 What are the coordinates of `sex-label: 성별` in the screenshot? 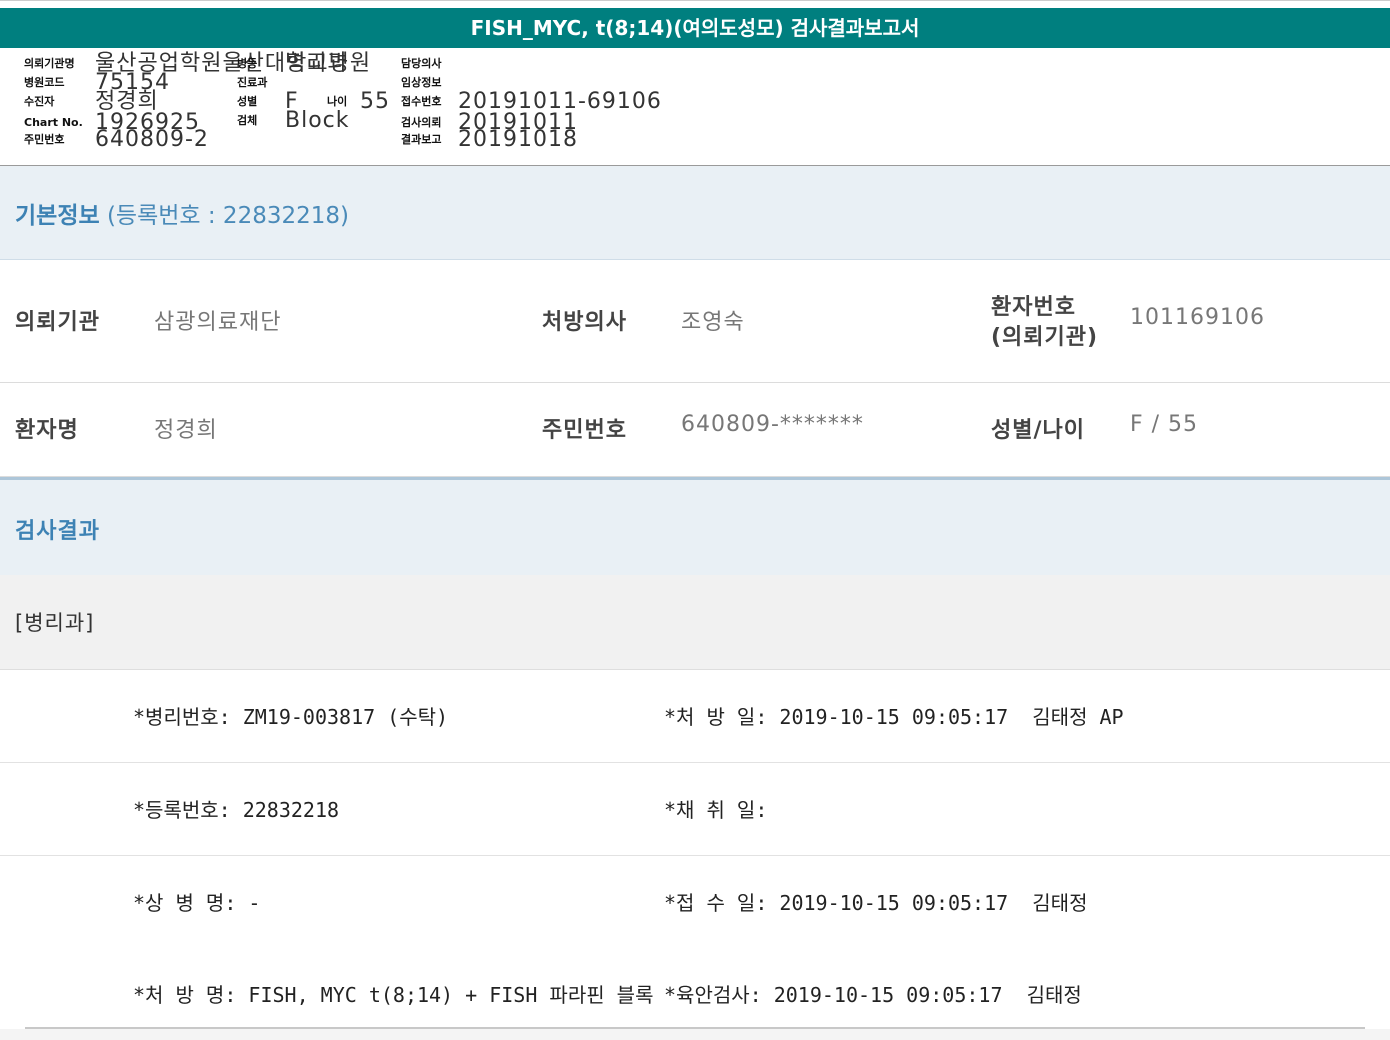 It's located at (247, 101).